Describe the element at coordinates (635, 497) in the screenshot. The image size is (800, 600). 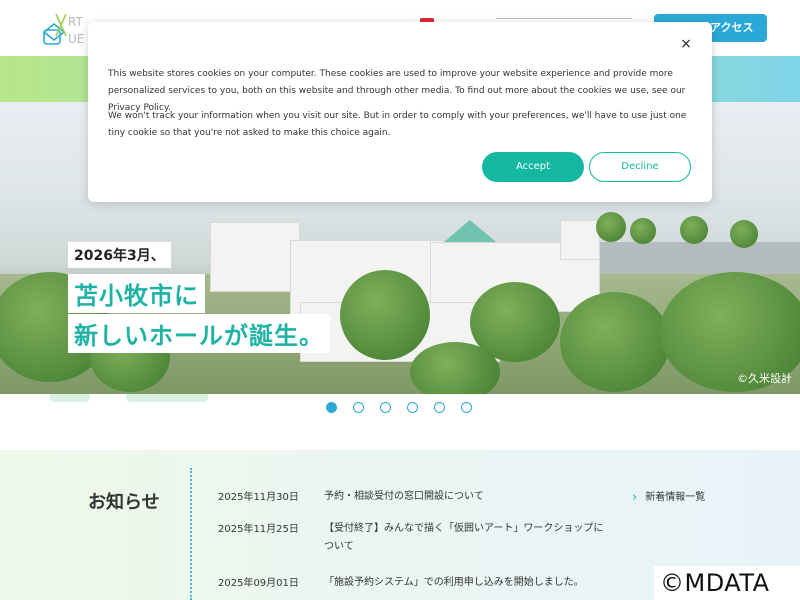
I see `chevron-right-icon: ›` at that location.